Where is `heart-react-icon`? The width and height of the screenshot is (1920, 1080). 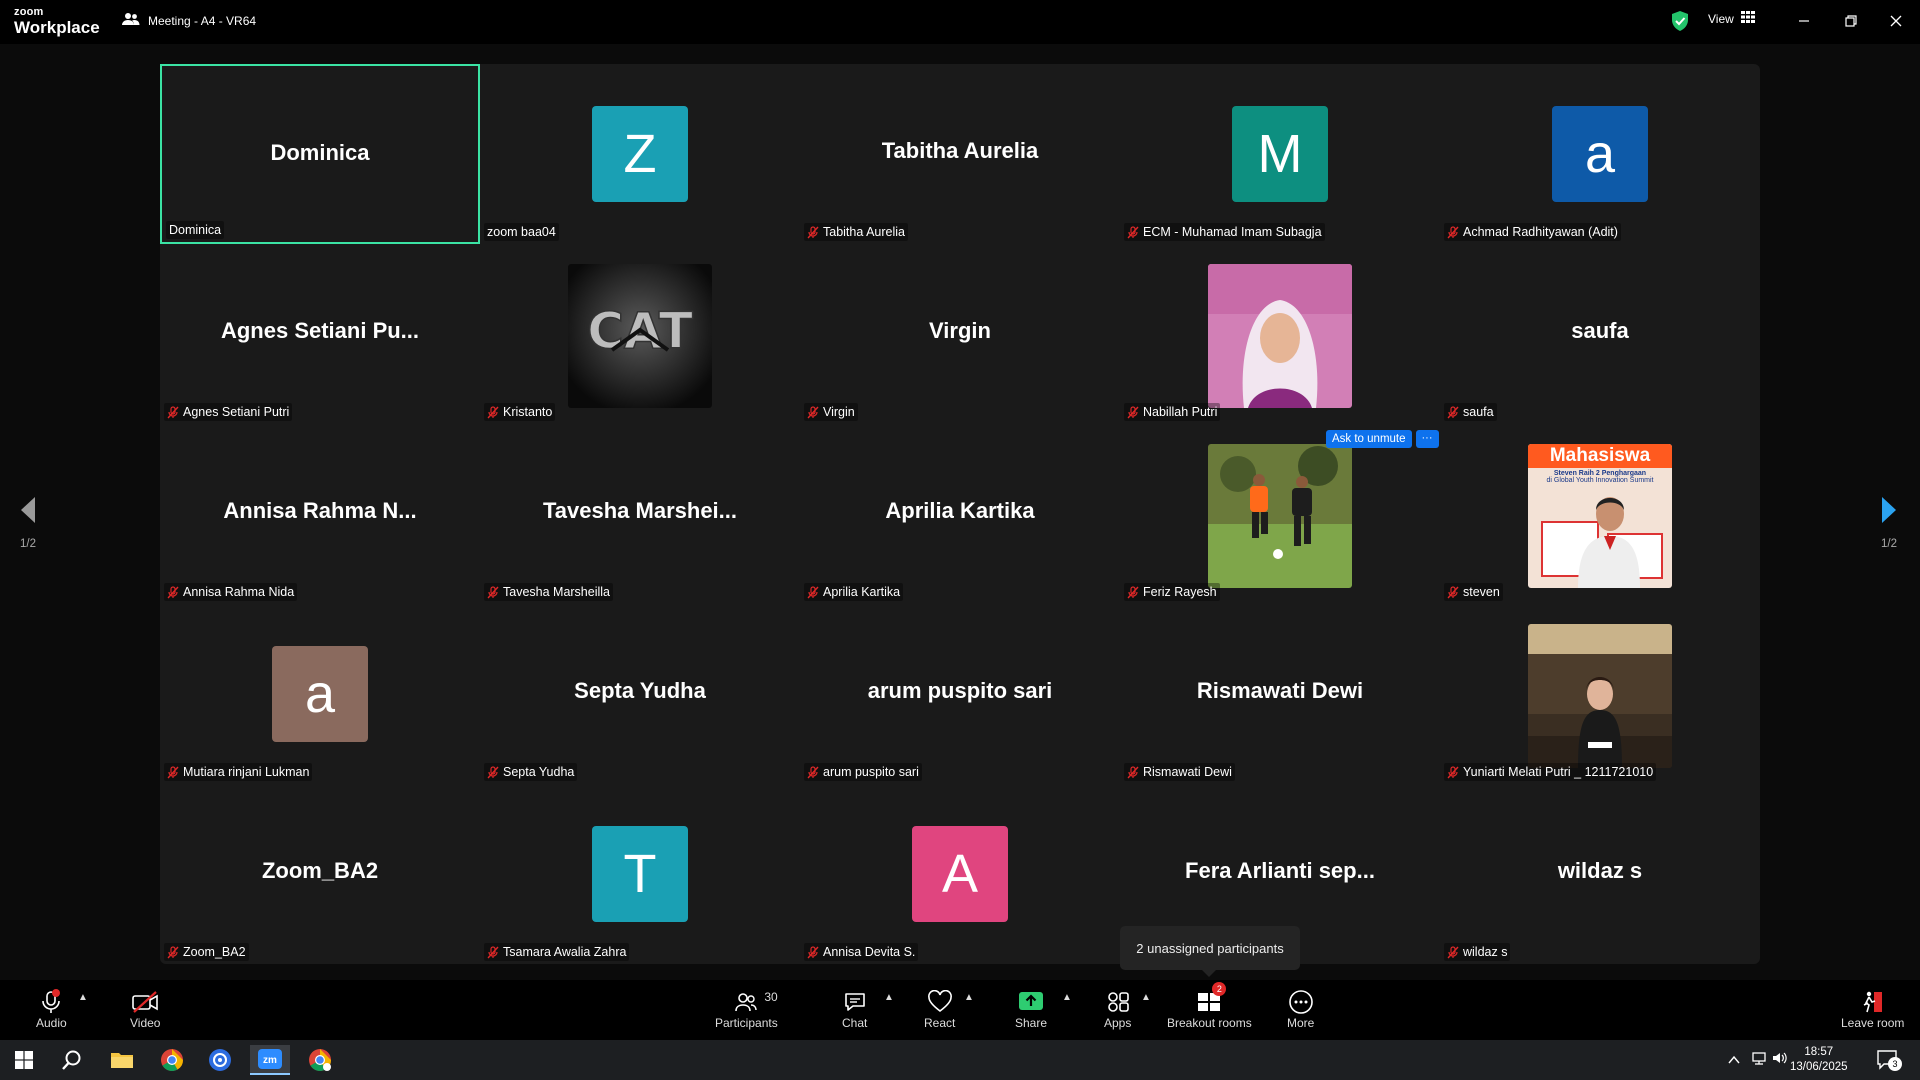 heart-react-icon is located at coordinates (939, 1001).